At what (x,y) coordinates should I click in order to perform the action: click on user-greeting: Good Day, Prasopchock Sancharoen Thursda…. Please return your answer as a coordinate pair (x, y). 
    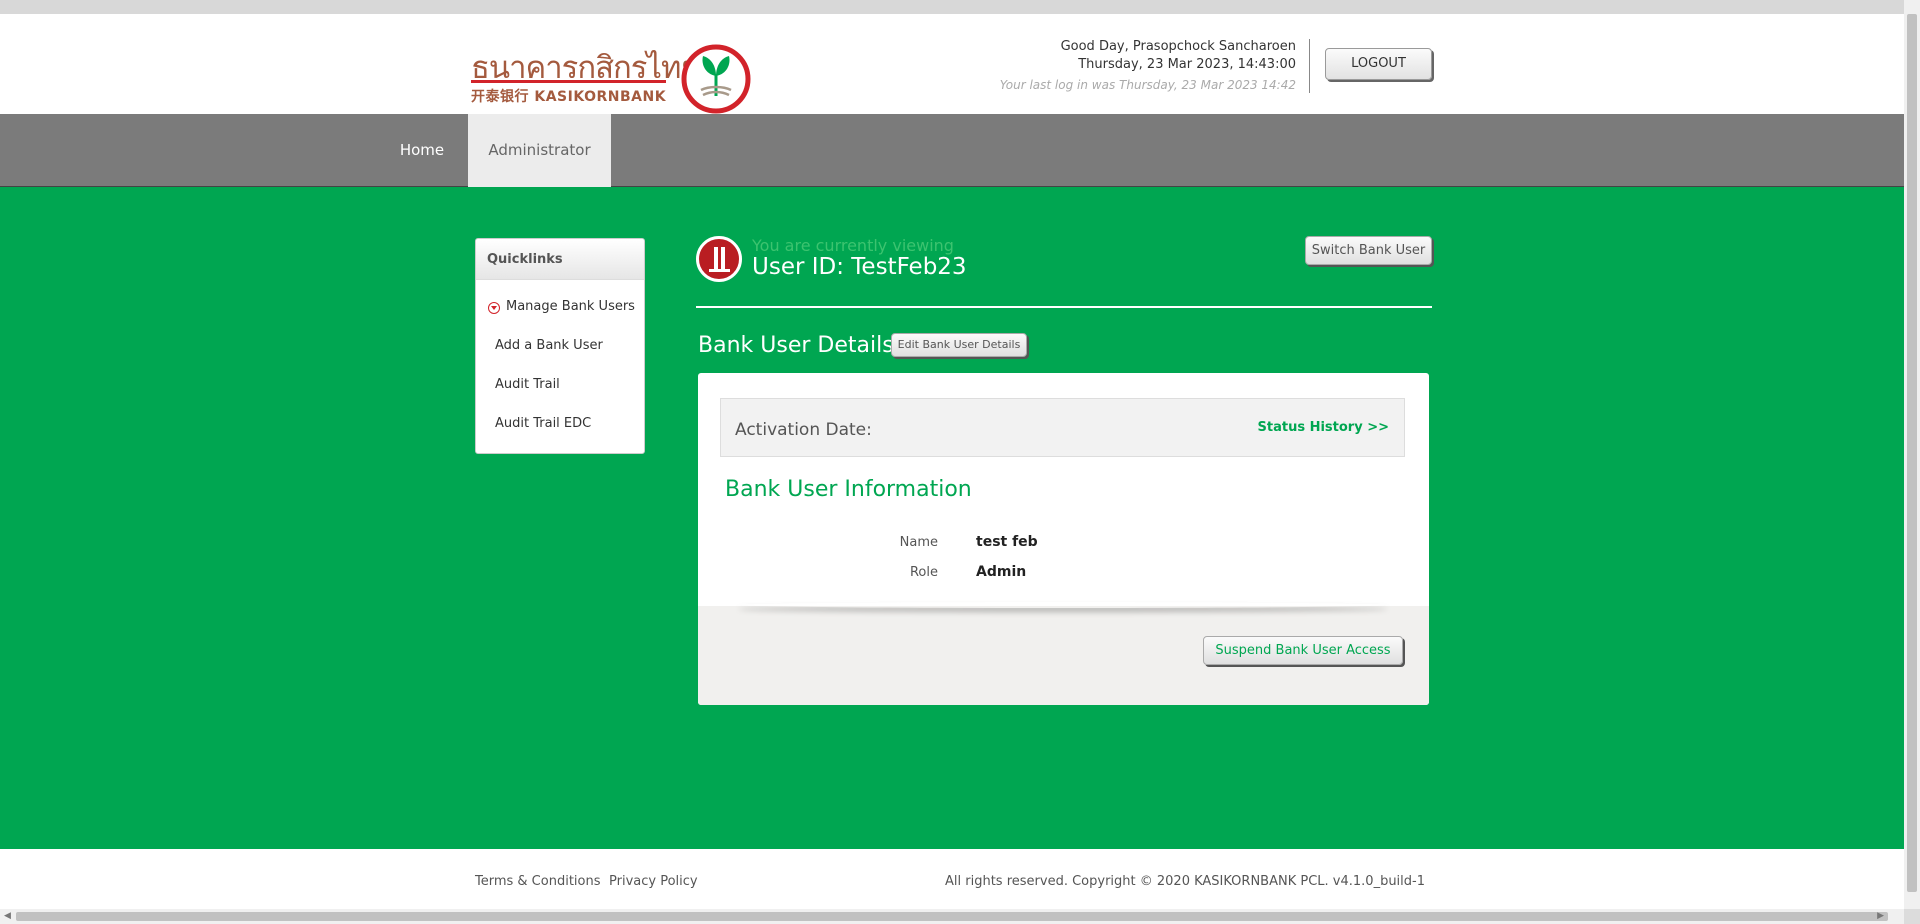
    Looking at the image, I should click on (1148, 66).